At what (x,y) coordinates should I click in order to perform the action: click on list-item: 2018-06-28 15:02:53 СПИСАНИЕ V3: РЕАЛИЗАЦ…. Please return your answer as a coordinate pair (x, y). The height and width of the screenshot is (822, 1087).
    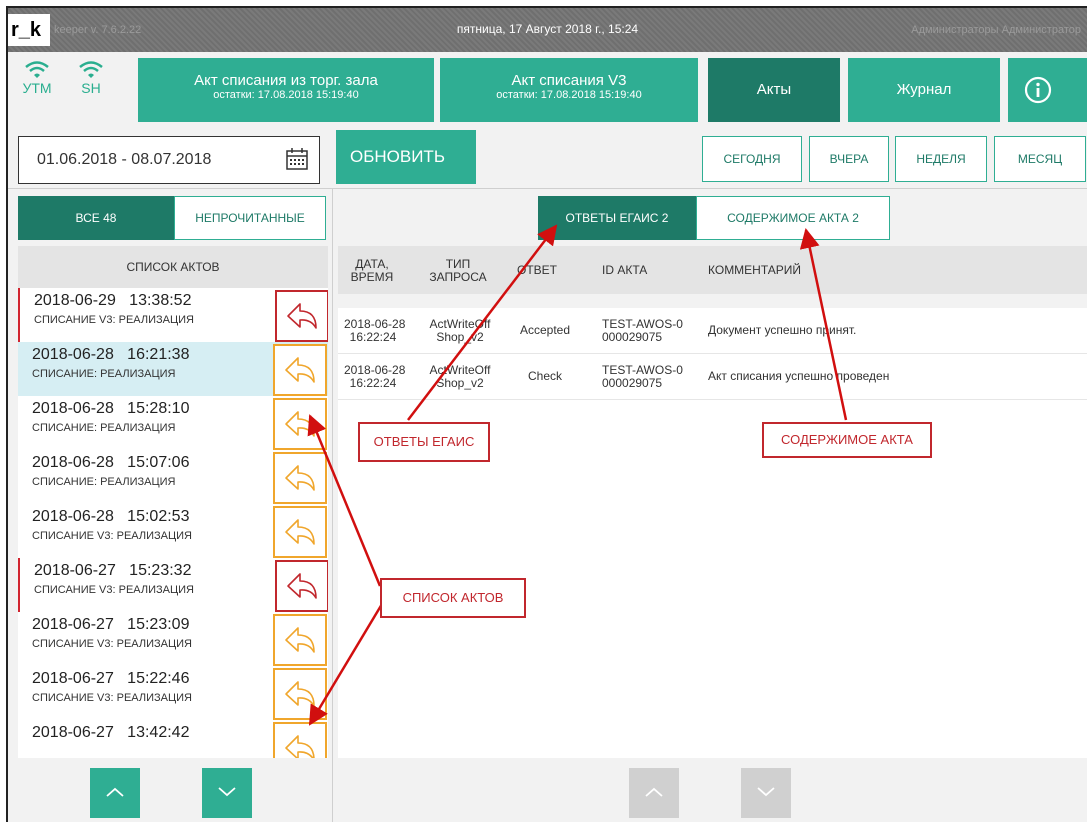
    Looking at the image, I should click on (173, 533).